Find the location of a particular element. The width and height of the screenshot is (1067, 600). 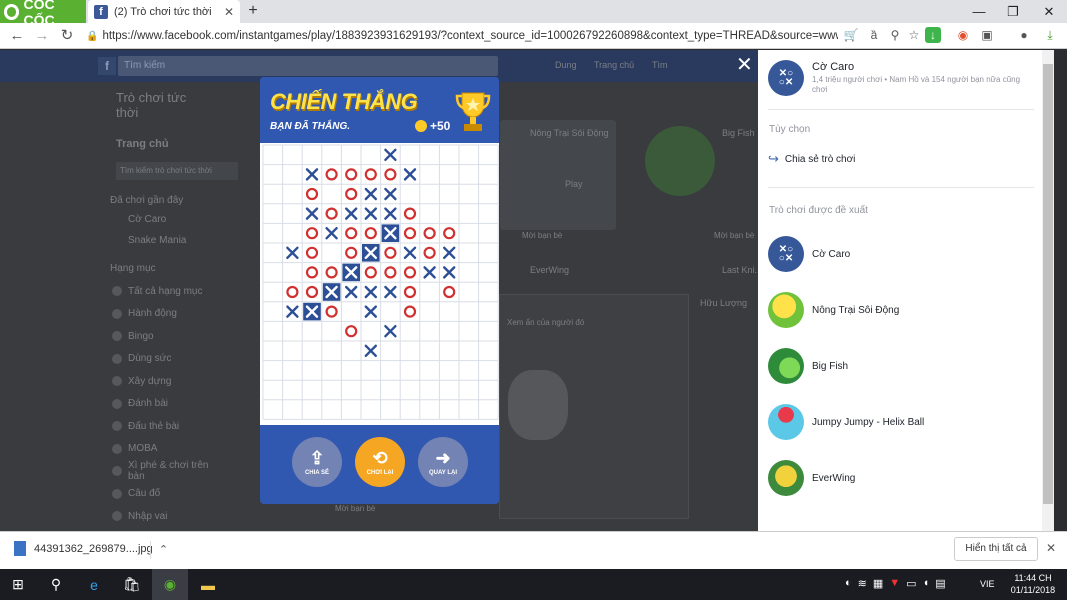

suggested-game: ✕○ ○✕ Cờ Caro is located at coordinates (901, 254).